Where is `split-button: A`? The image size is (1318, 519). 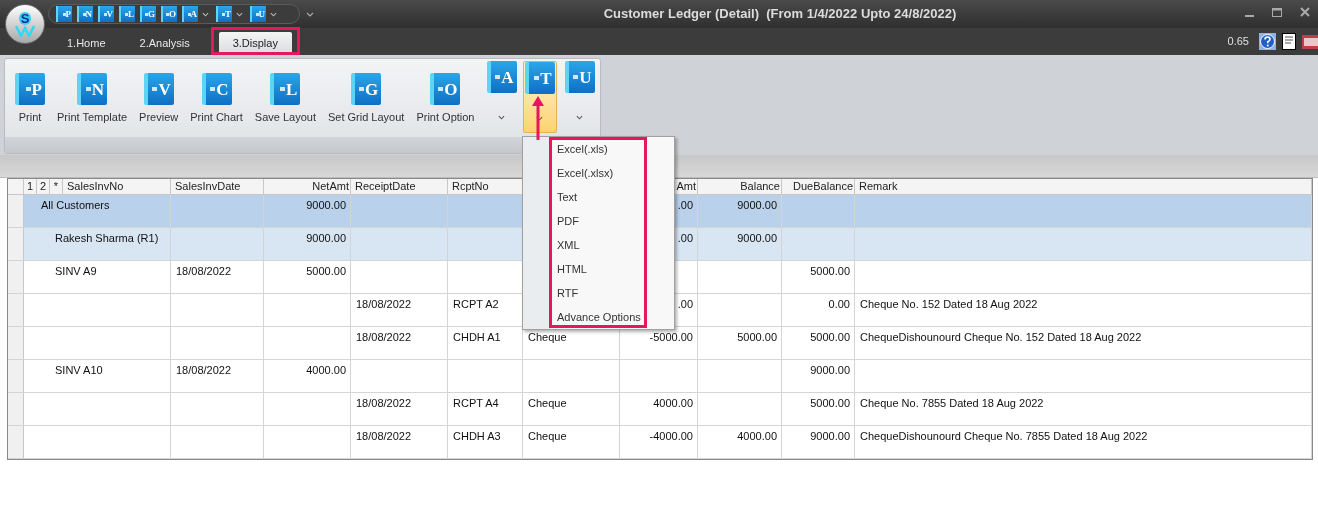
split-button: A is located at coordinates (501, 97).